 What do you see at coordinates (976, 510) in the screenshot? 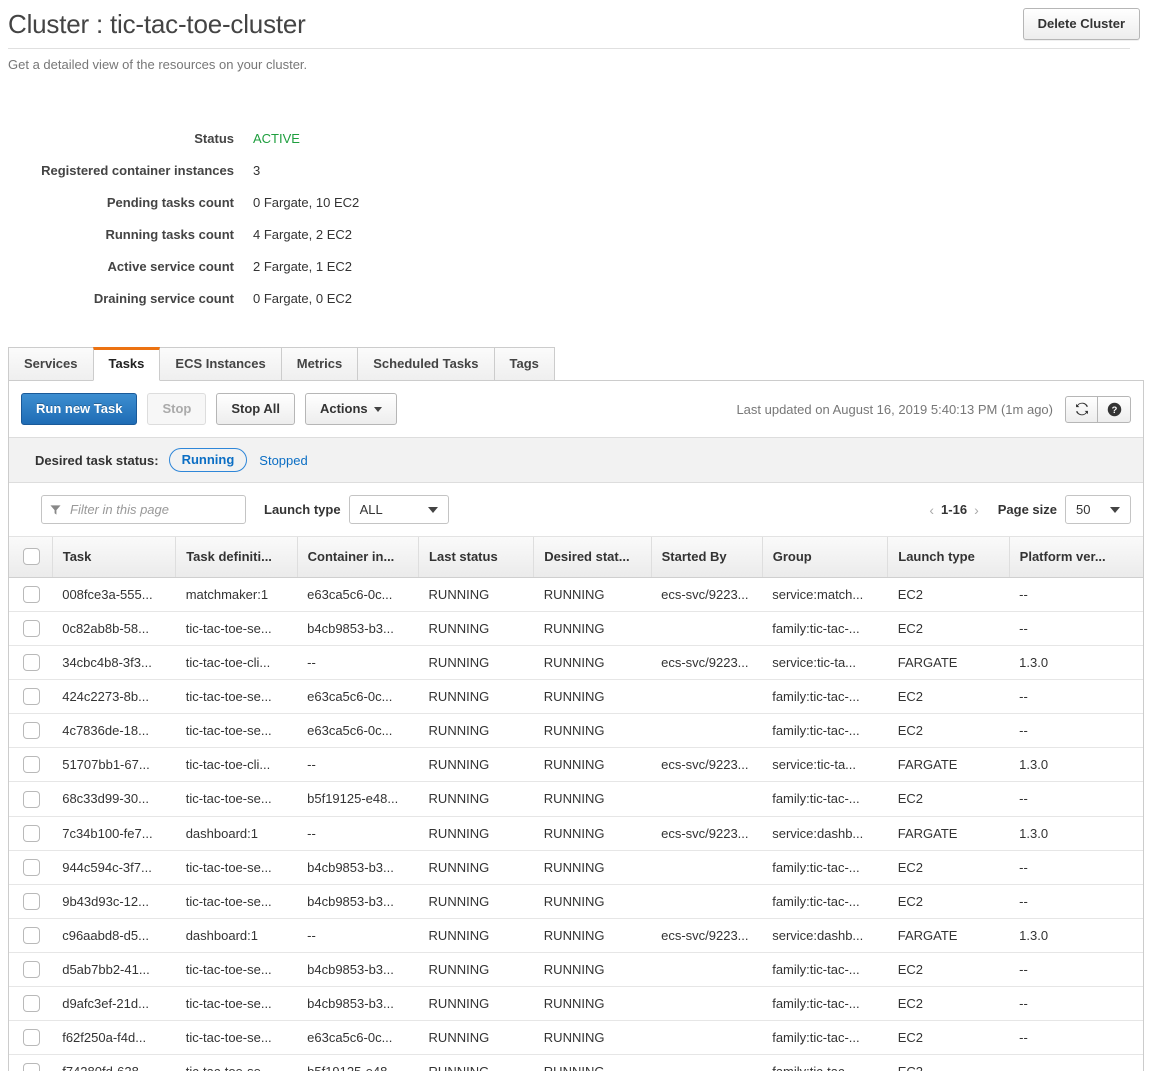
I see `chevron-right-icon: ›` at bounding box center [976, 510].